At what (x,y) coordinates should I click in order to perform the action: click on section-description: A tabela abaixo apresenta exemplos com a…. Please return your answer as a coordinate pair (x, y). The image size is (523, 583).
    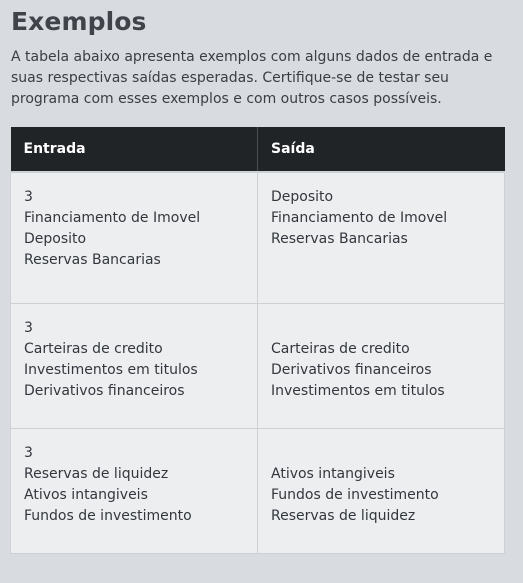
    Looking at the image, I should click on (252, 78).